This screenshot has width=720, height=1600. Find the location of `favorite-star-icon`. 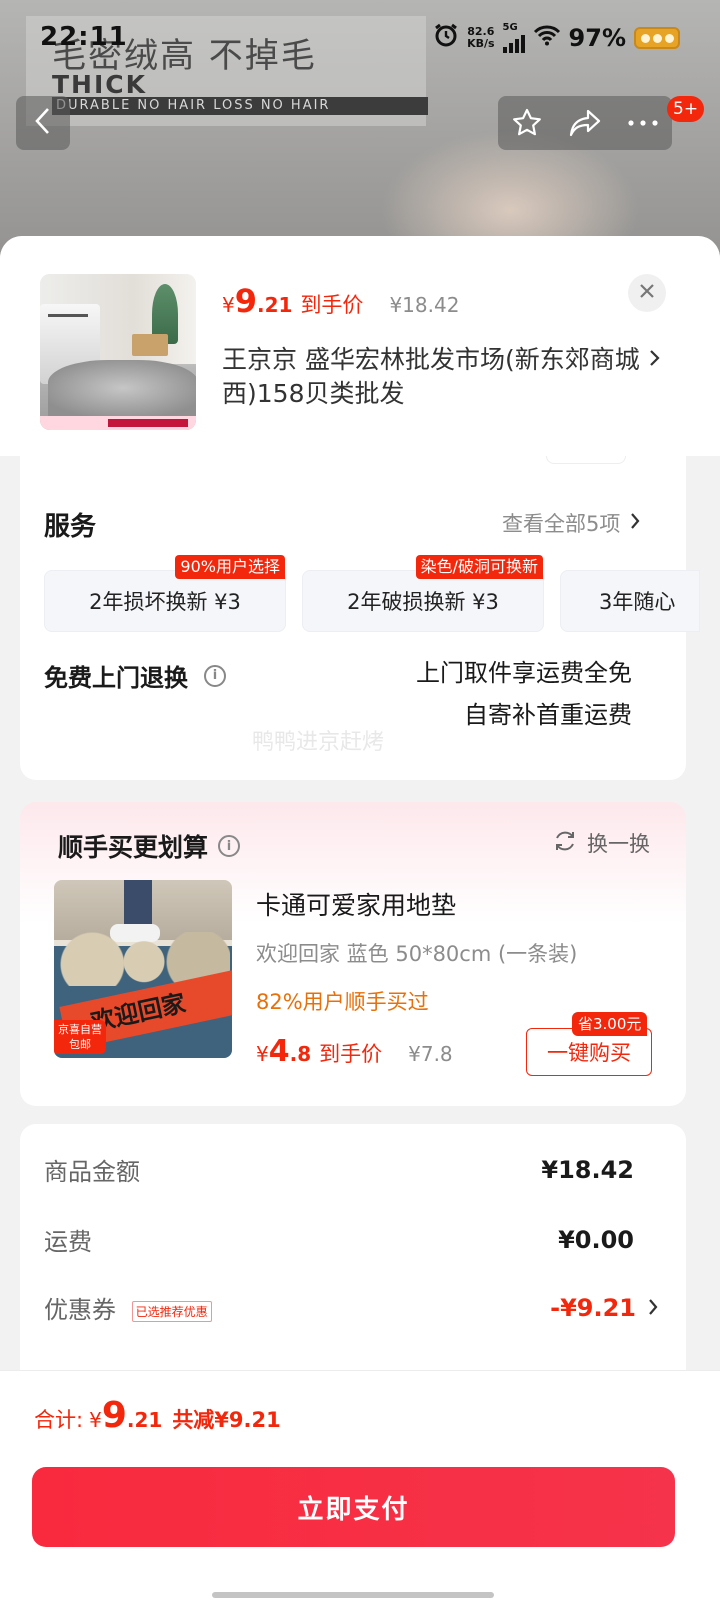

favorite-star-icon is located at coordinates (527, 123).